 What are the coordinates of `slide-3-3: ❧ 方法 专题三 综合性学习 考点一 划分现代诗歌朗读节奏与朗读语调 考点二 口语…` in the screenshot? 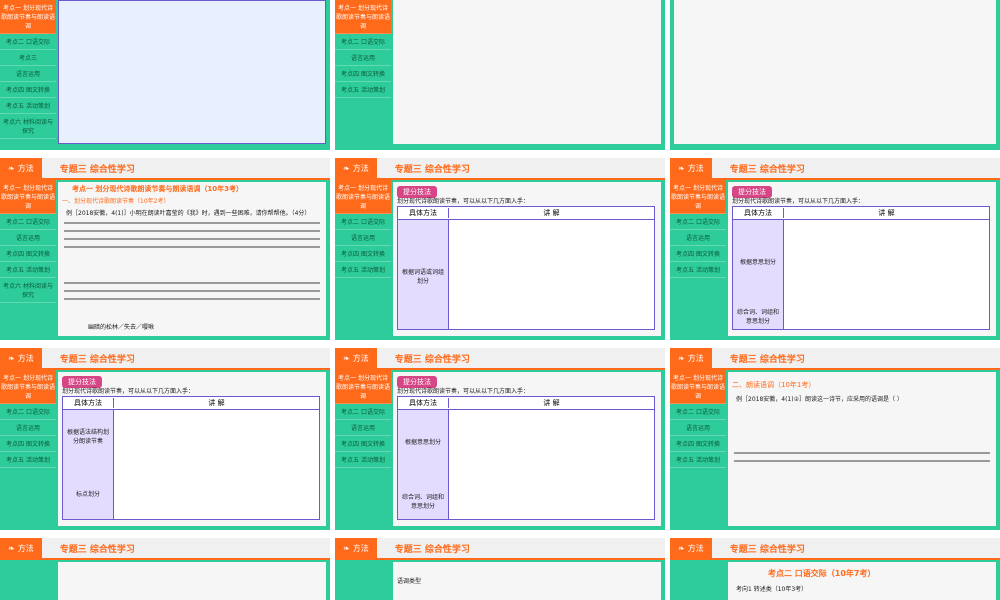 It's located at (835, 439).